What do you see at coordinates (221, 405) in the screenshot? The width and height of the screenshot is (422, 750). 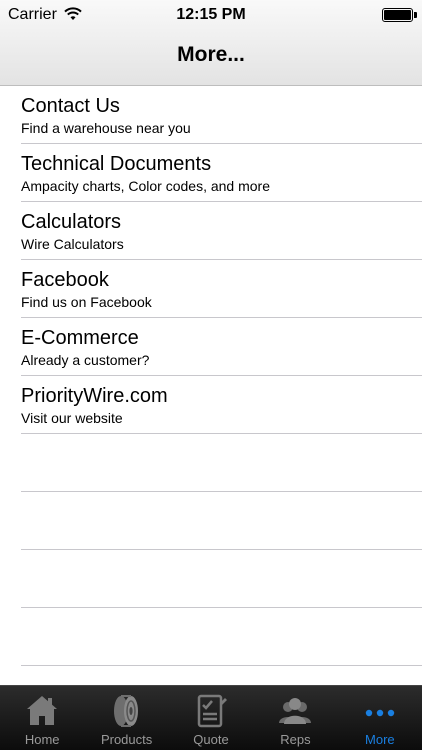 I see `menu-item-prioritywire: PriorityWire.com Visit our website` at bounding box center [221, 405].